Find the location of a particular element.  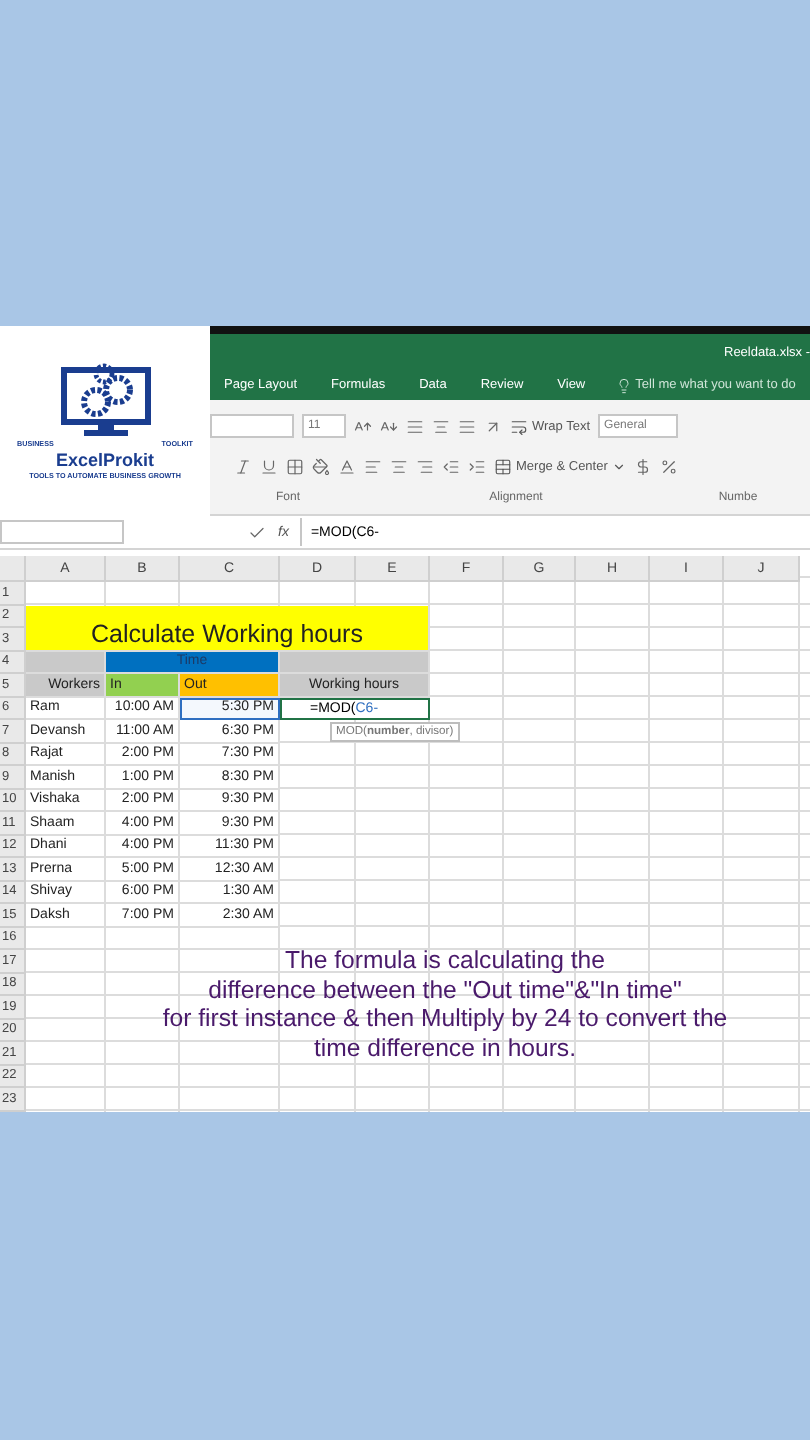

increase-font-icon is located at coordinates (363, 426).